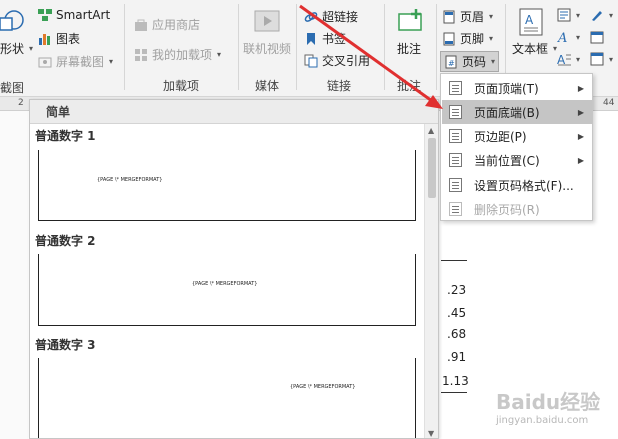  I want to click on page-number-button: # 页码 ▾, so click(470, 61).